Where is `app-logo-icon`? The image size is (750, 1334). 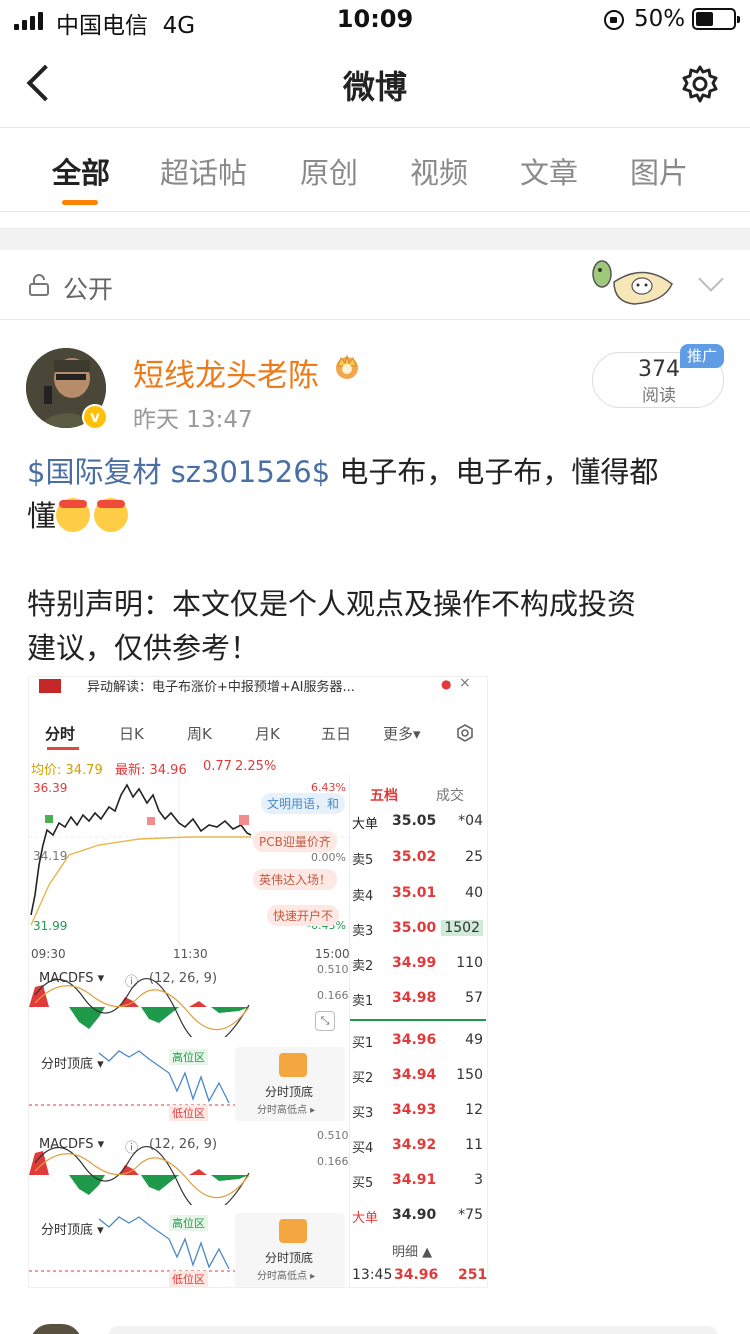
app-logo-icon is located at coordinates (50, 686).